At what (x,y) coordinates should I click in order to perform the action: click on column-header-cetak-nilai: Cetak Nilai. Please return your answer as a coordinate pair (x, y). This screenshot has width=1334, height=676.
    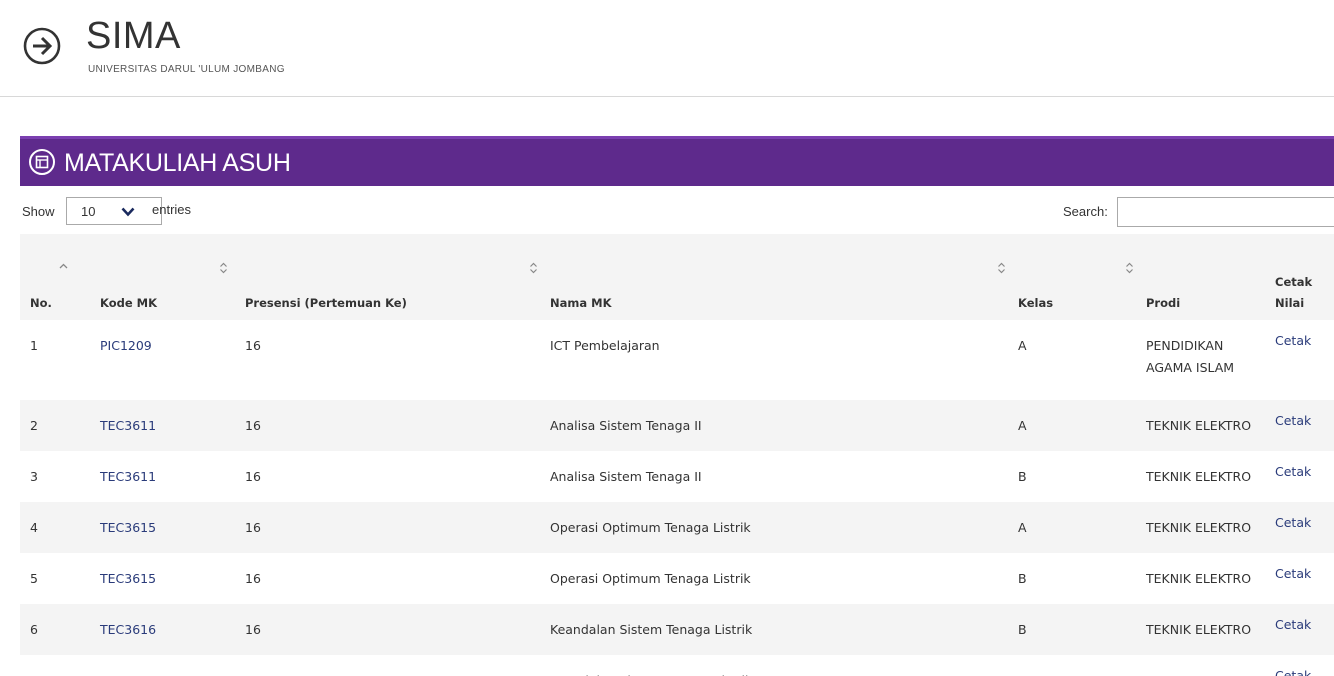
    Looking at the image, I should click on (1299, 277).